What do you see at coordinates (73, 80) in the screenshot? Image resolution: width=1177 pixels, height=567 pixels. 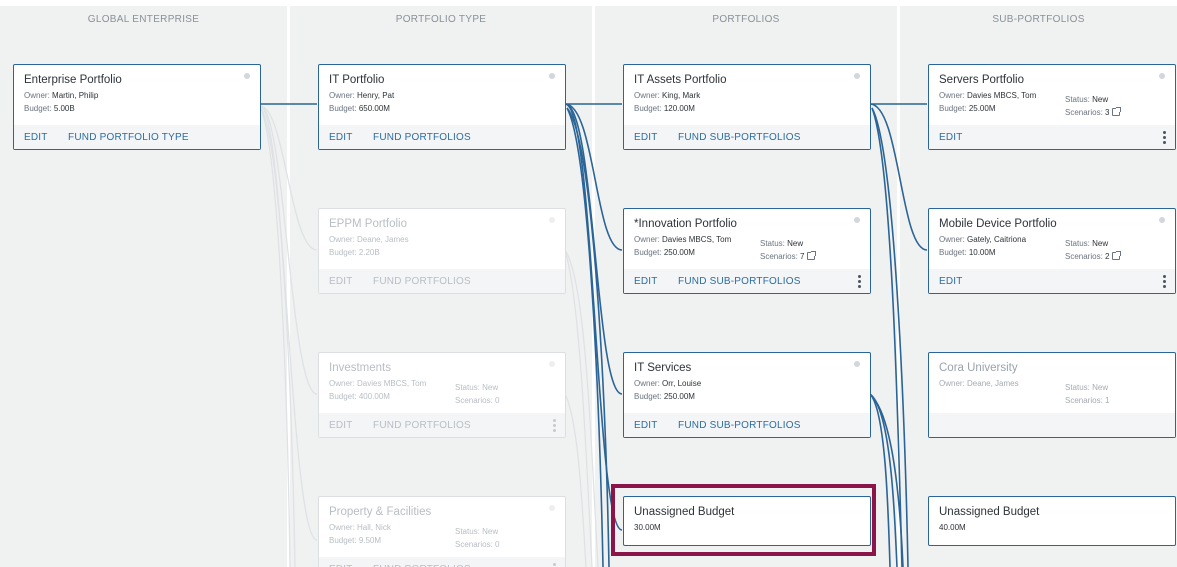 I see `card-title: Enterprise Portfolio` at bounding box center [73, 80].